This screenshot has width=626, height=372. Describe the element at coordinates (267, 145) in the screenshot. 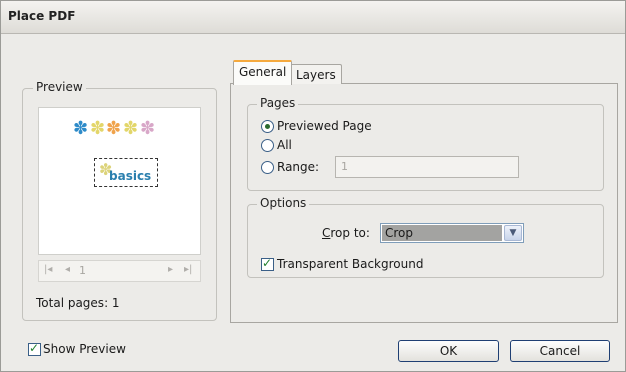

I see `radio-all` at that location.